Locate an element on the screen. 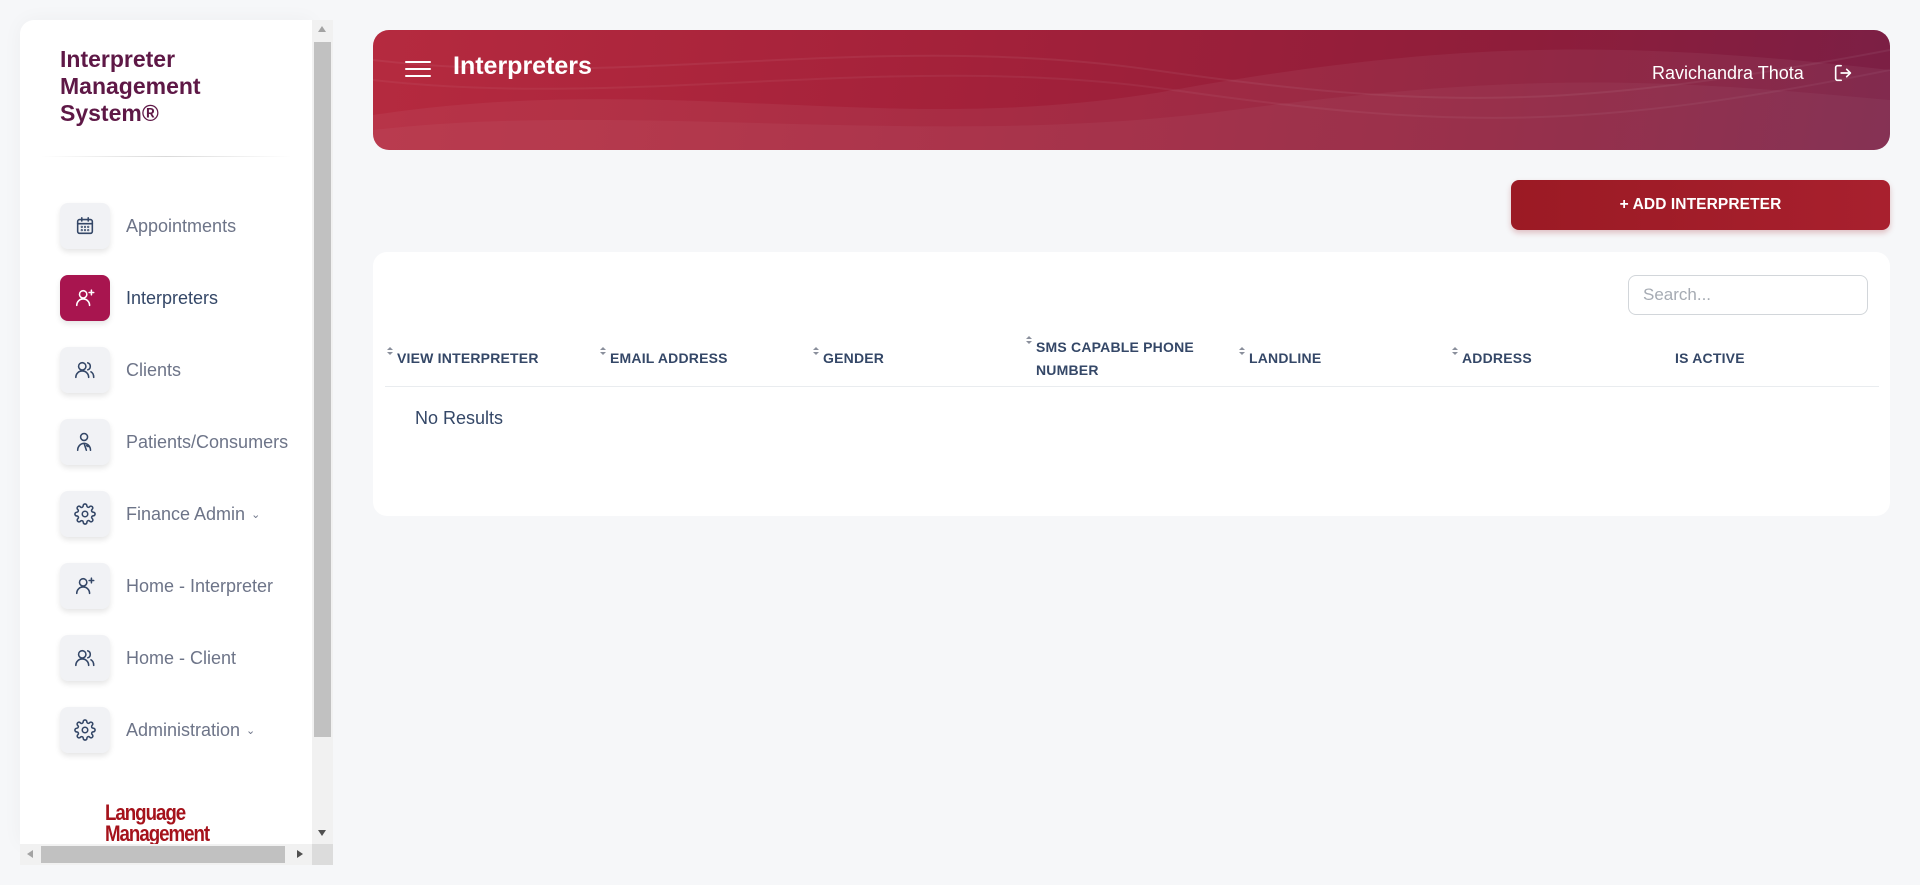 The height and width of the screenshot is (885, 1920). sidebar-item-label: Appointments is located at coordinates (181, 225).